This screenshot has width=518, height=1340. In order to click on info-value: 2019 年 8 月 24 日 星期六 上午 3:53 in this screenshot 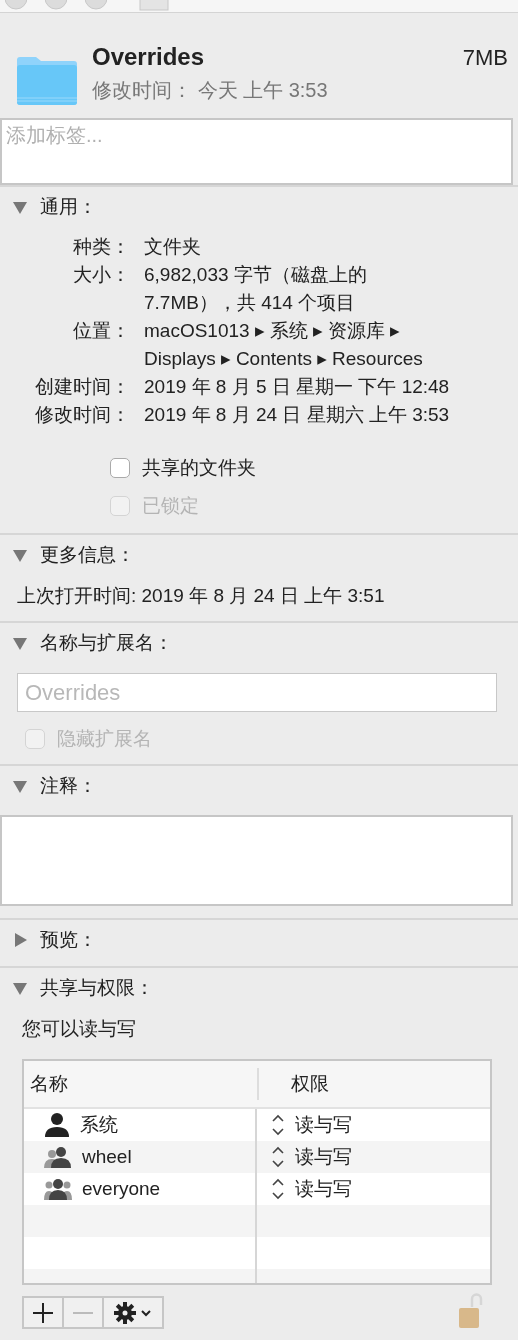, I will do `click(297, 415)`.